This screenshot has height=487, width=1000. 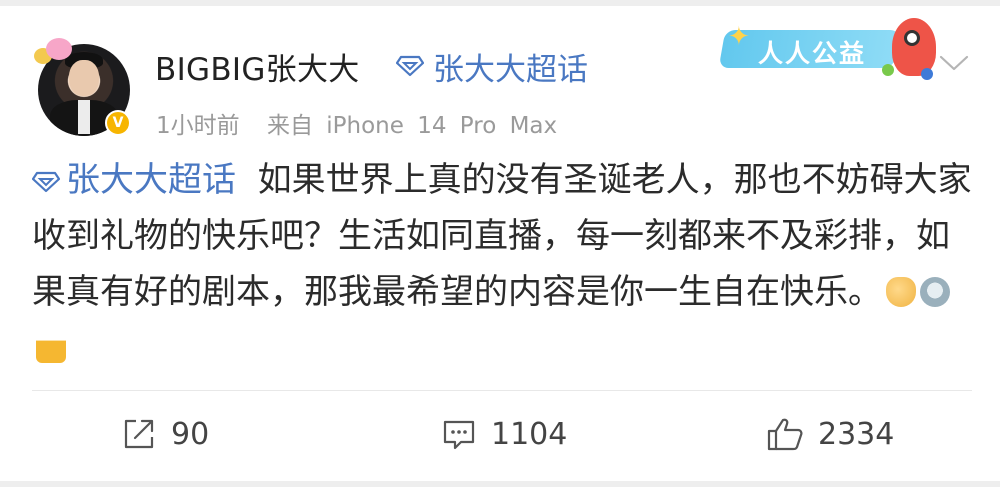 I want to click on post-meta: 1小时前 来自 iPhone 14 Pro Max, so click(x=356, y=123).